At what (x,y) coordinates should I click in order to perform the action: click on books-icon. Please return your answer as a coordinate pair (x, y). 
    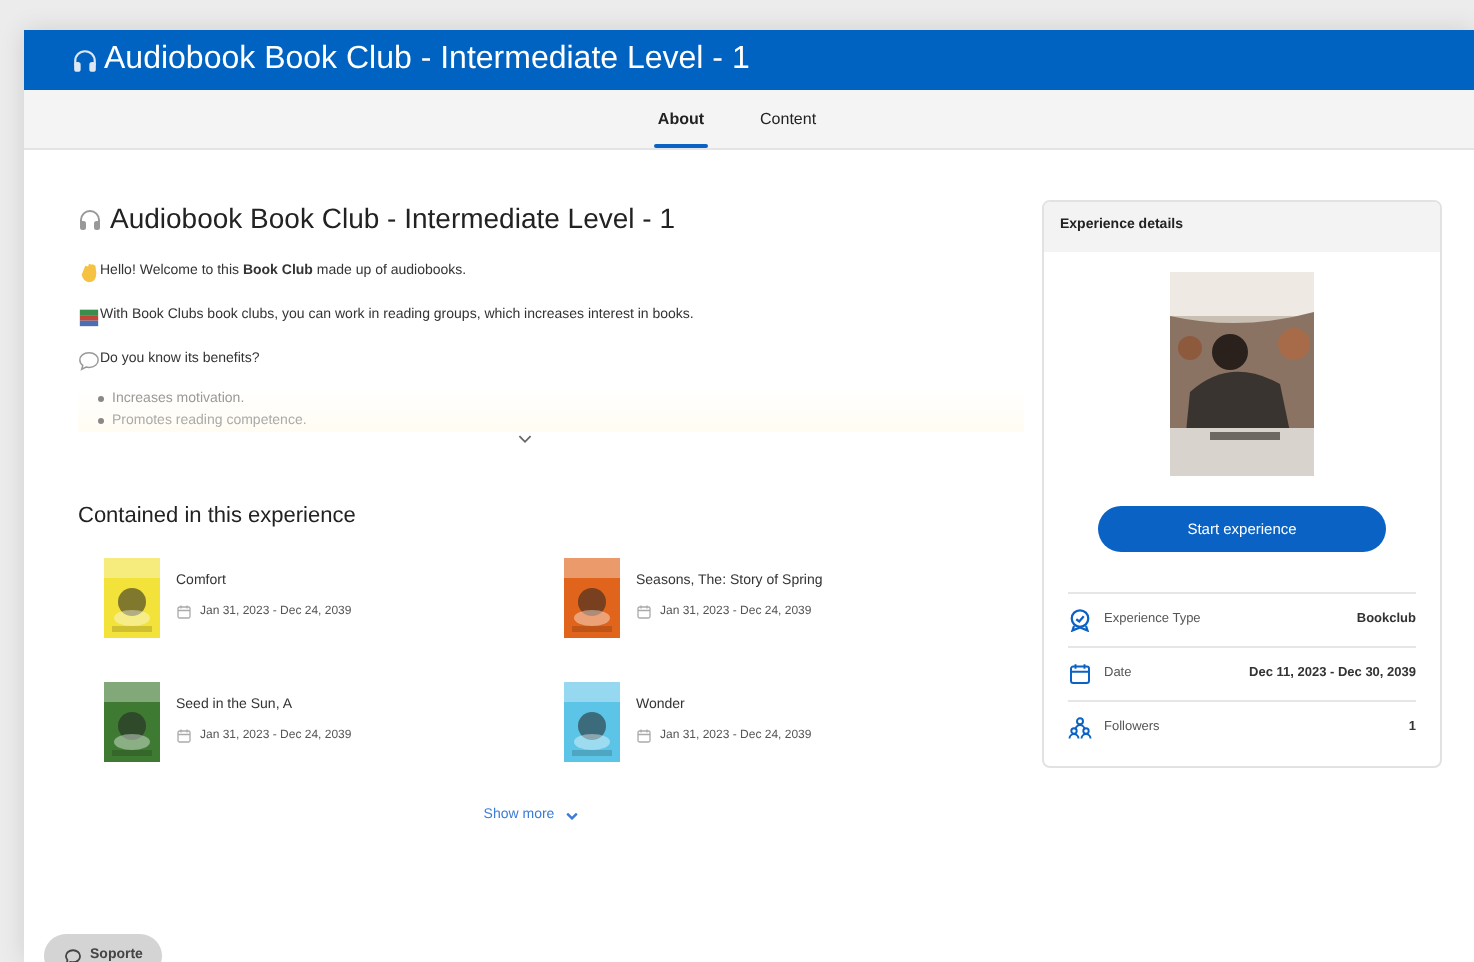
    Looking at the image, I should click on (89, 317).